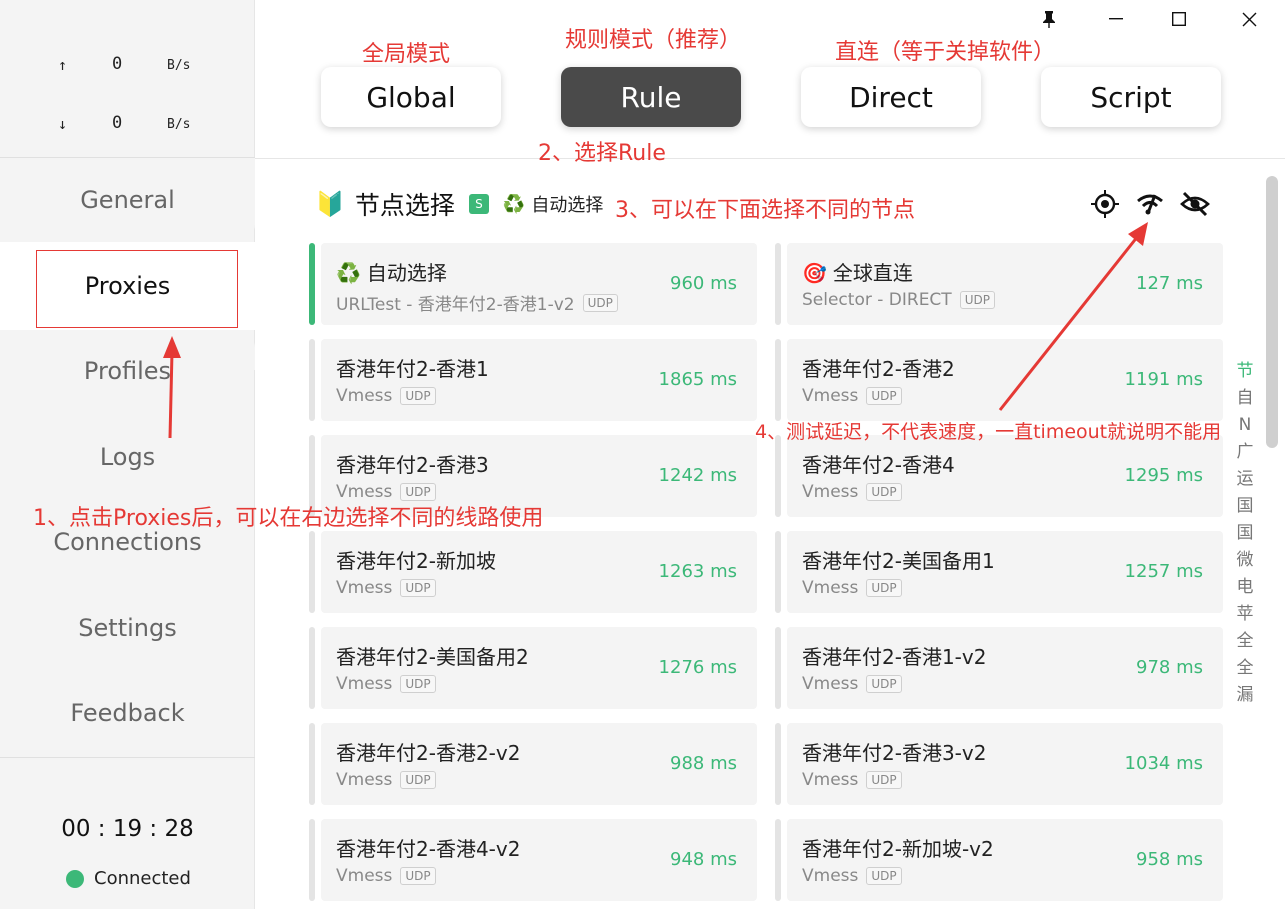 The width and height of the screenshot is (1285, 909). Describe the element at coordinates (1169, 859) in the screenshot. I see `proxy-delay: 958 ms` at that location.